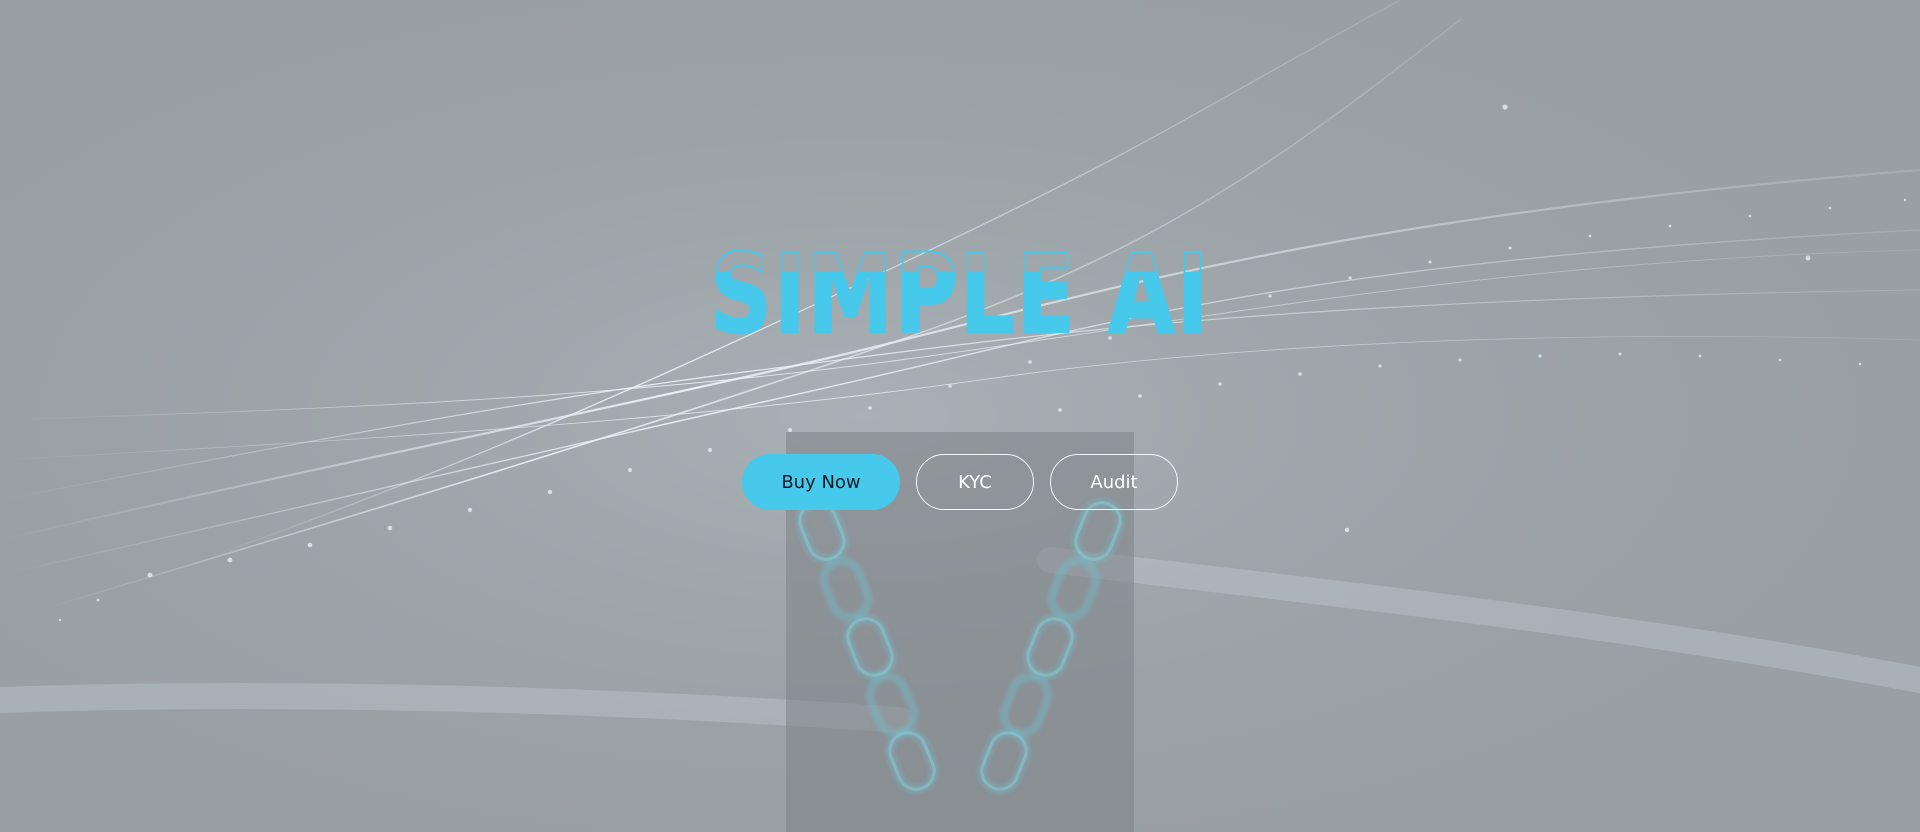  Describe the element at coordinates (1114, 482) in the screenshot. I see `audit-button: Audit` at that location.